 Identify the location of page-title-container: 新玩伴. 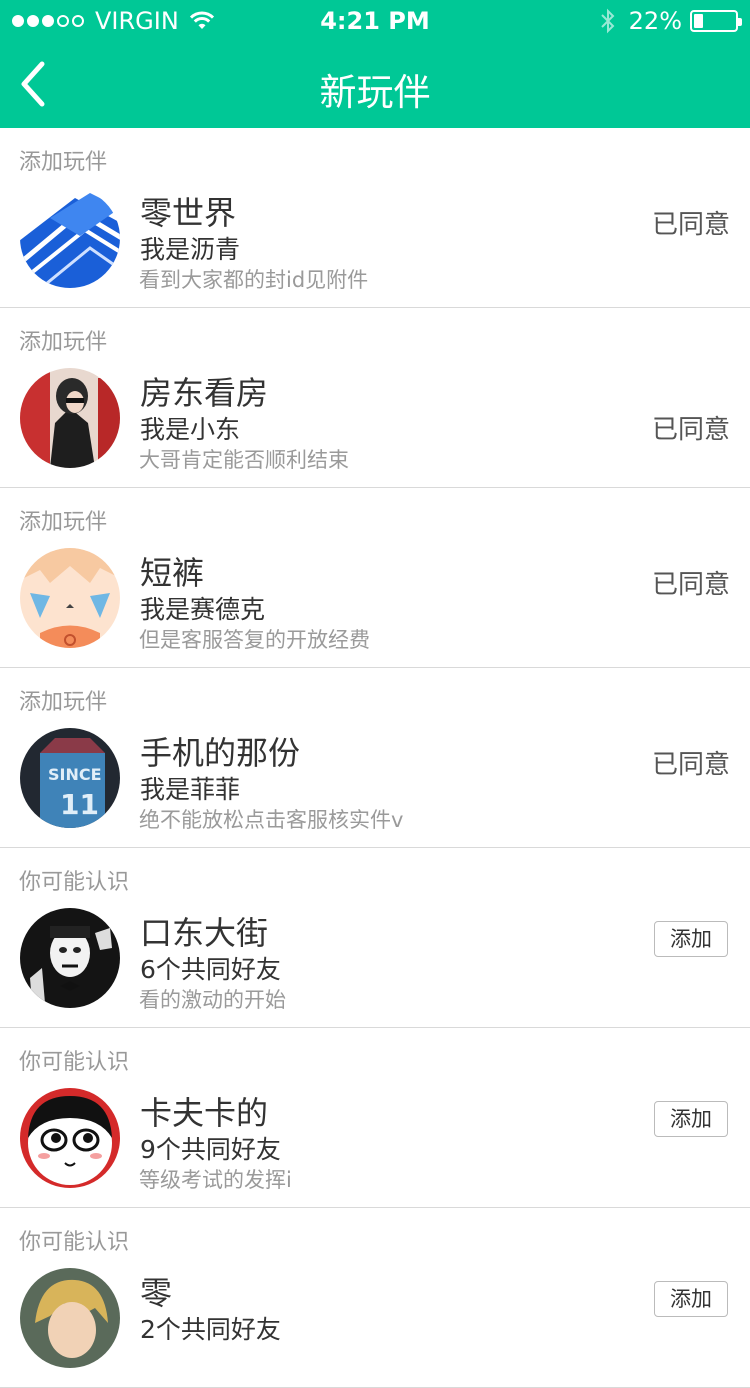
(375, 89).